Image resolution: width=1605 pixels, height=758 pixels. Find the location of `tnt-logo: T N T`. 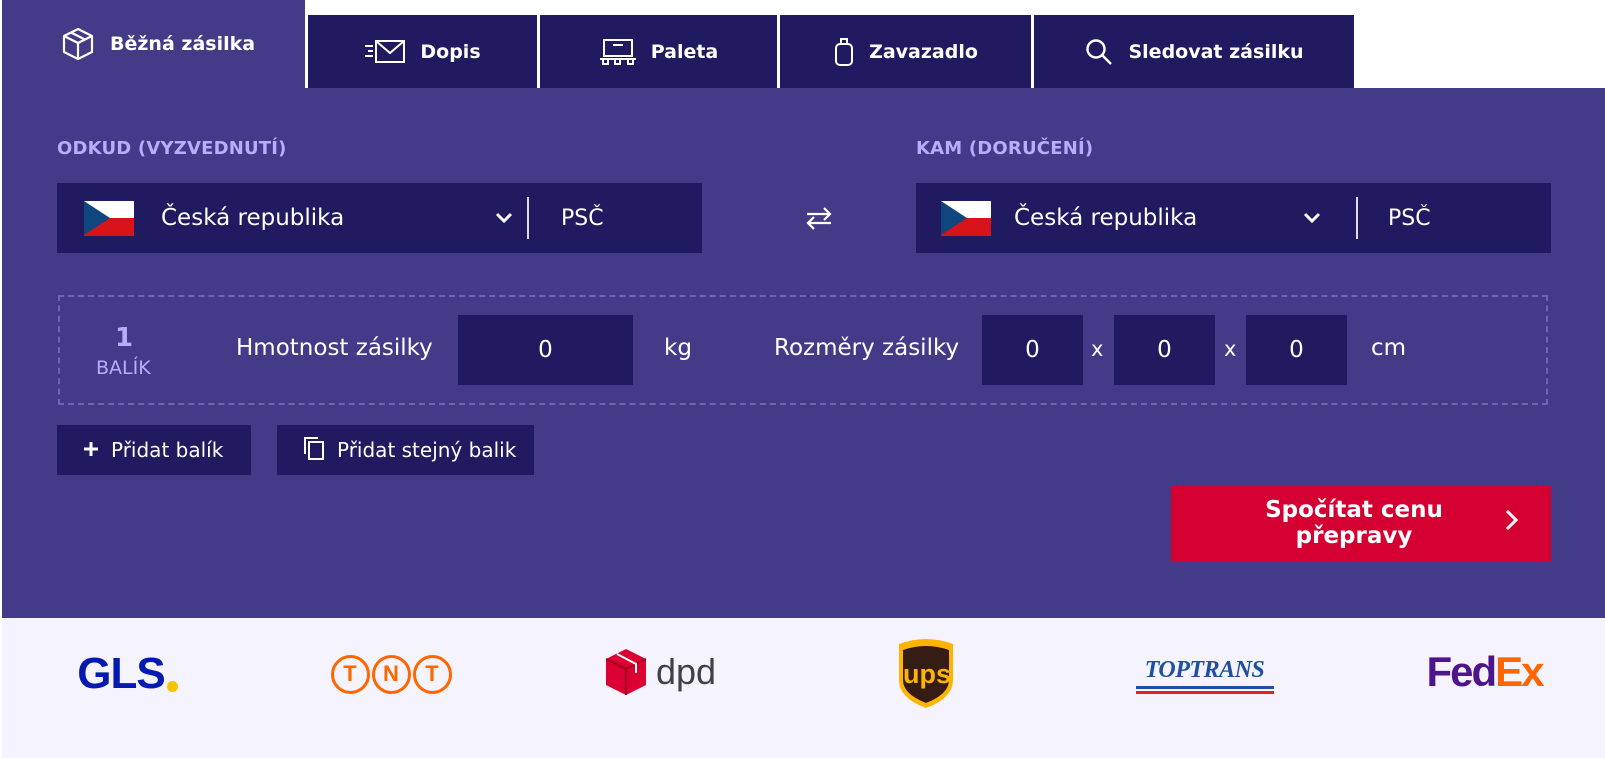

tnt-logo: T N T is located at coordinates (391, 674).